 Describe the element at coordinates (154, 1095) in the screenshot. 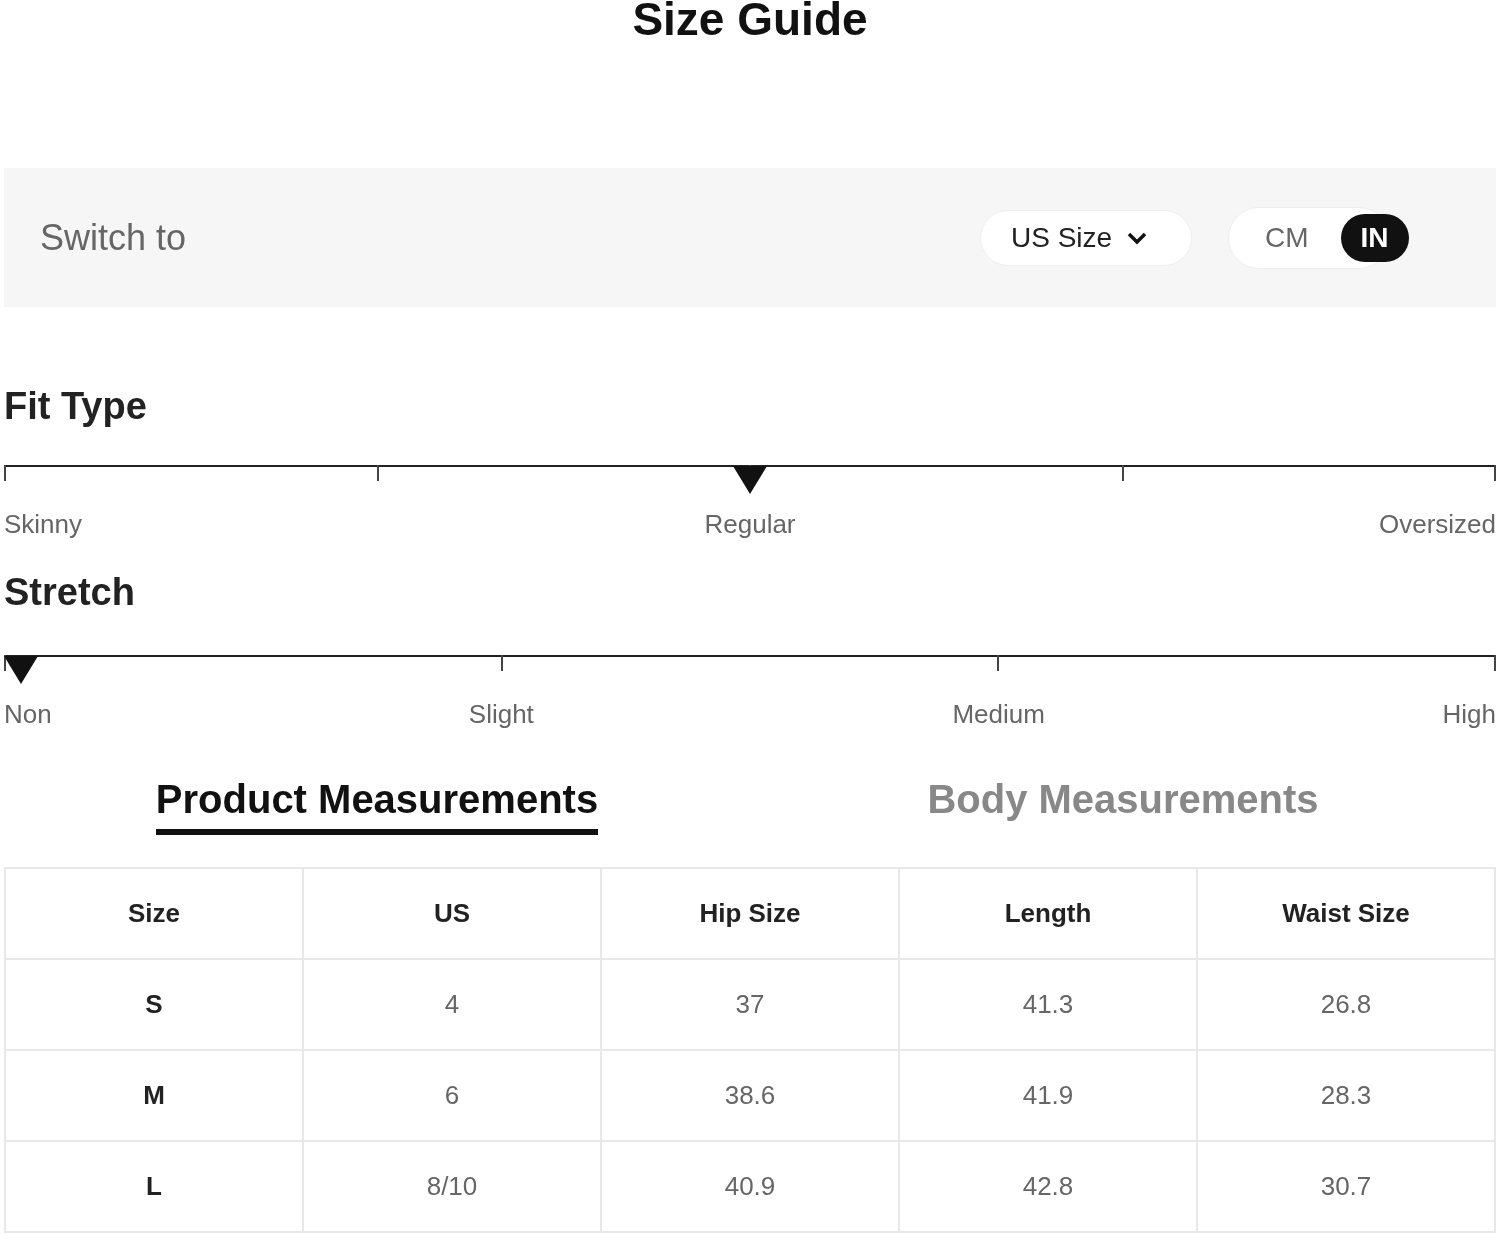

I see `table-cell: M` at that location.